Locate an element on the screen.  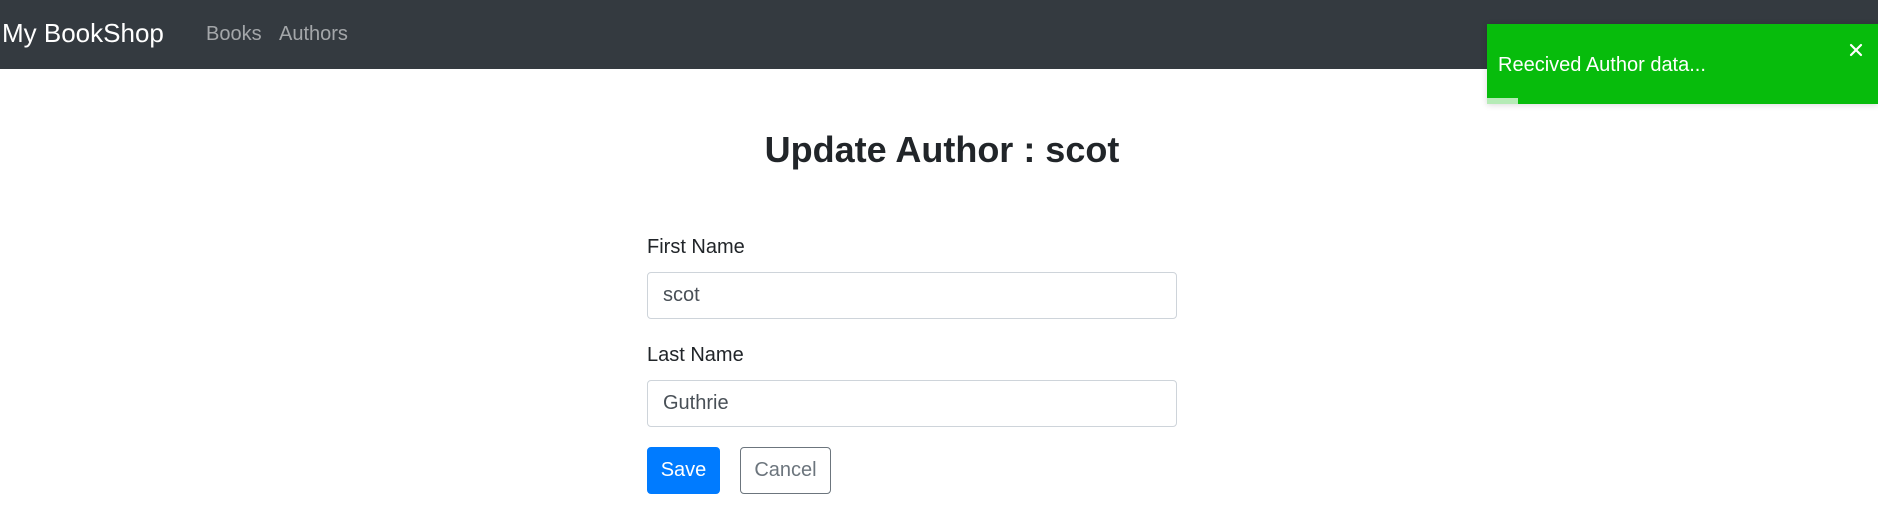
first-name-label: First Name is located at coordinates (696, 247).